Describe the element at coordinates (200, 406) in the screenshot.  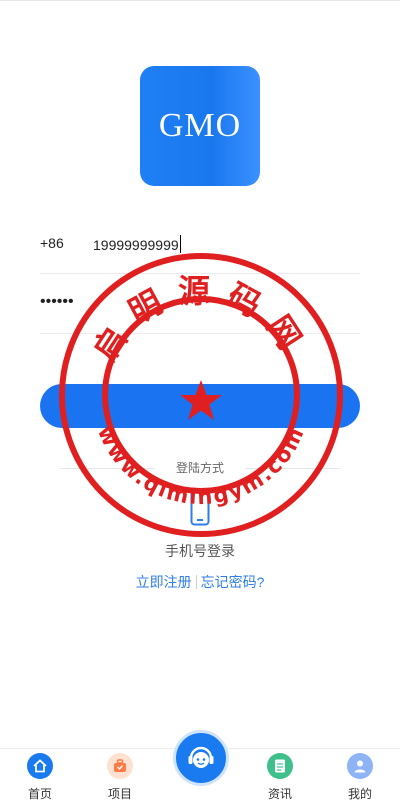
I see `login-button` at that location.